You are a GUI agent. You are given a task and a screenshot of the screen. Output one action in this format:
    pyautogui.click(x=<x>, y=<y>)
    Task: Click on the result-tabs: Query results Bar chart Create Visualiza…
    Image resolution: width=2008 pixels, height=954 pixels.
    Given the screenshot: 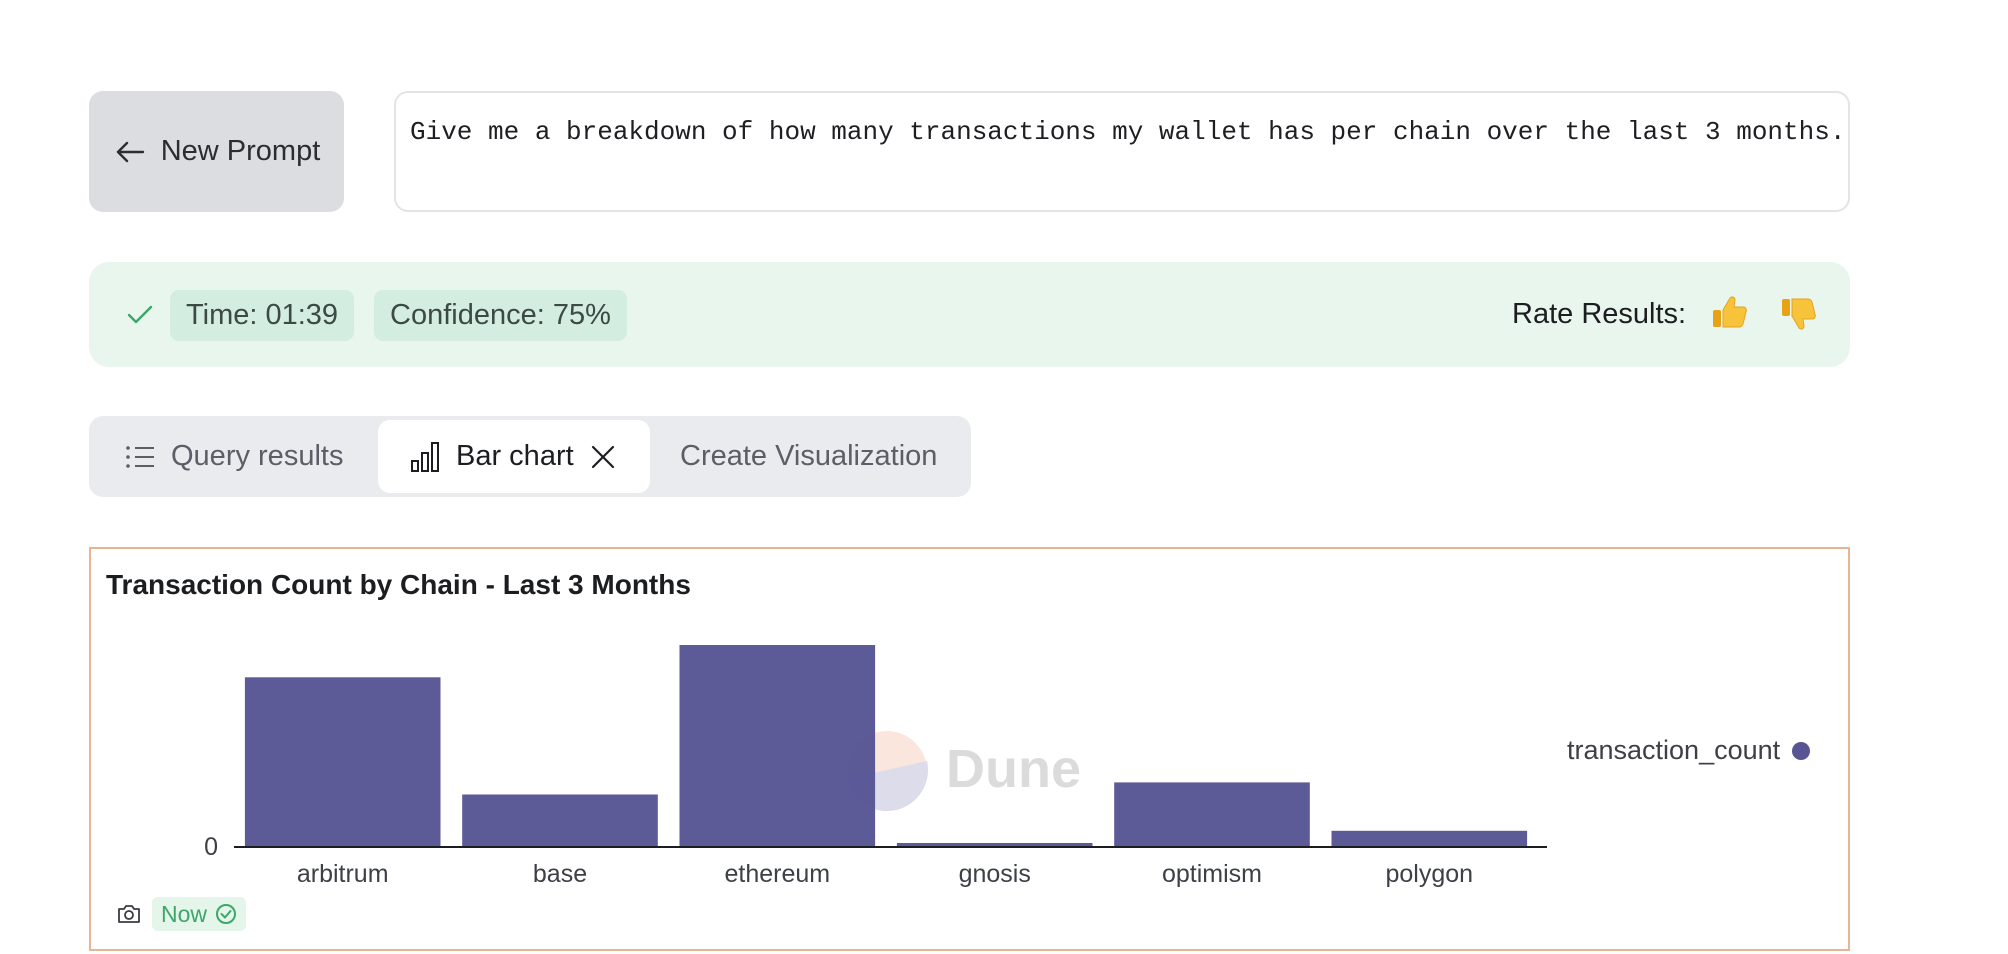 What is the action you would take?
    pyautogui.click(x=530, y=456)
    